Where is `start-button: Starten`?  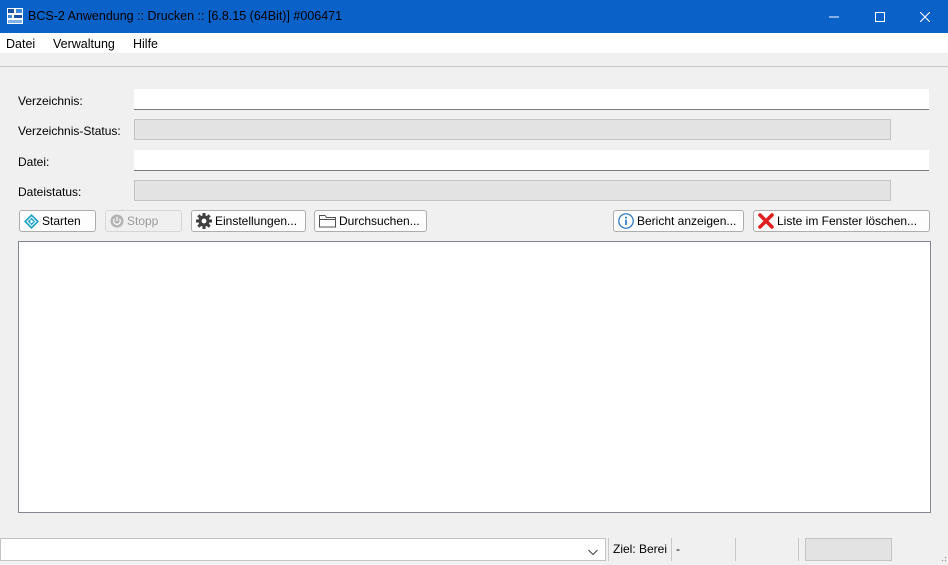
start-button: Starten is located at coordinates (57, 221).